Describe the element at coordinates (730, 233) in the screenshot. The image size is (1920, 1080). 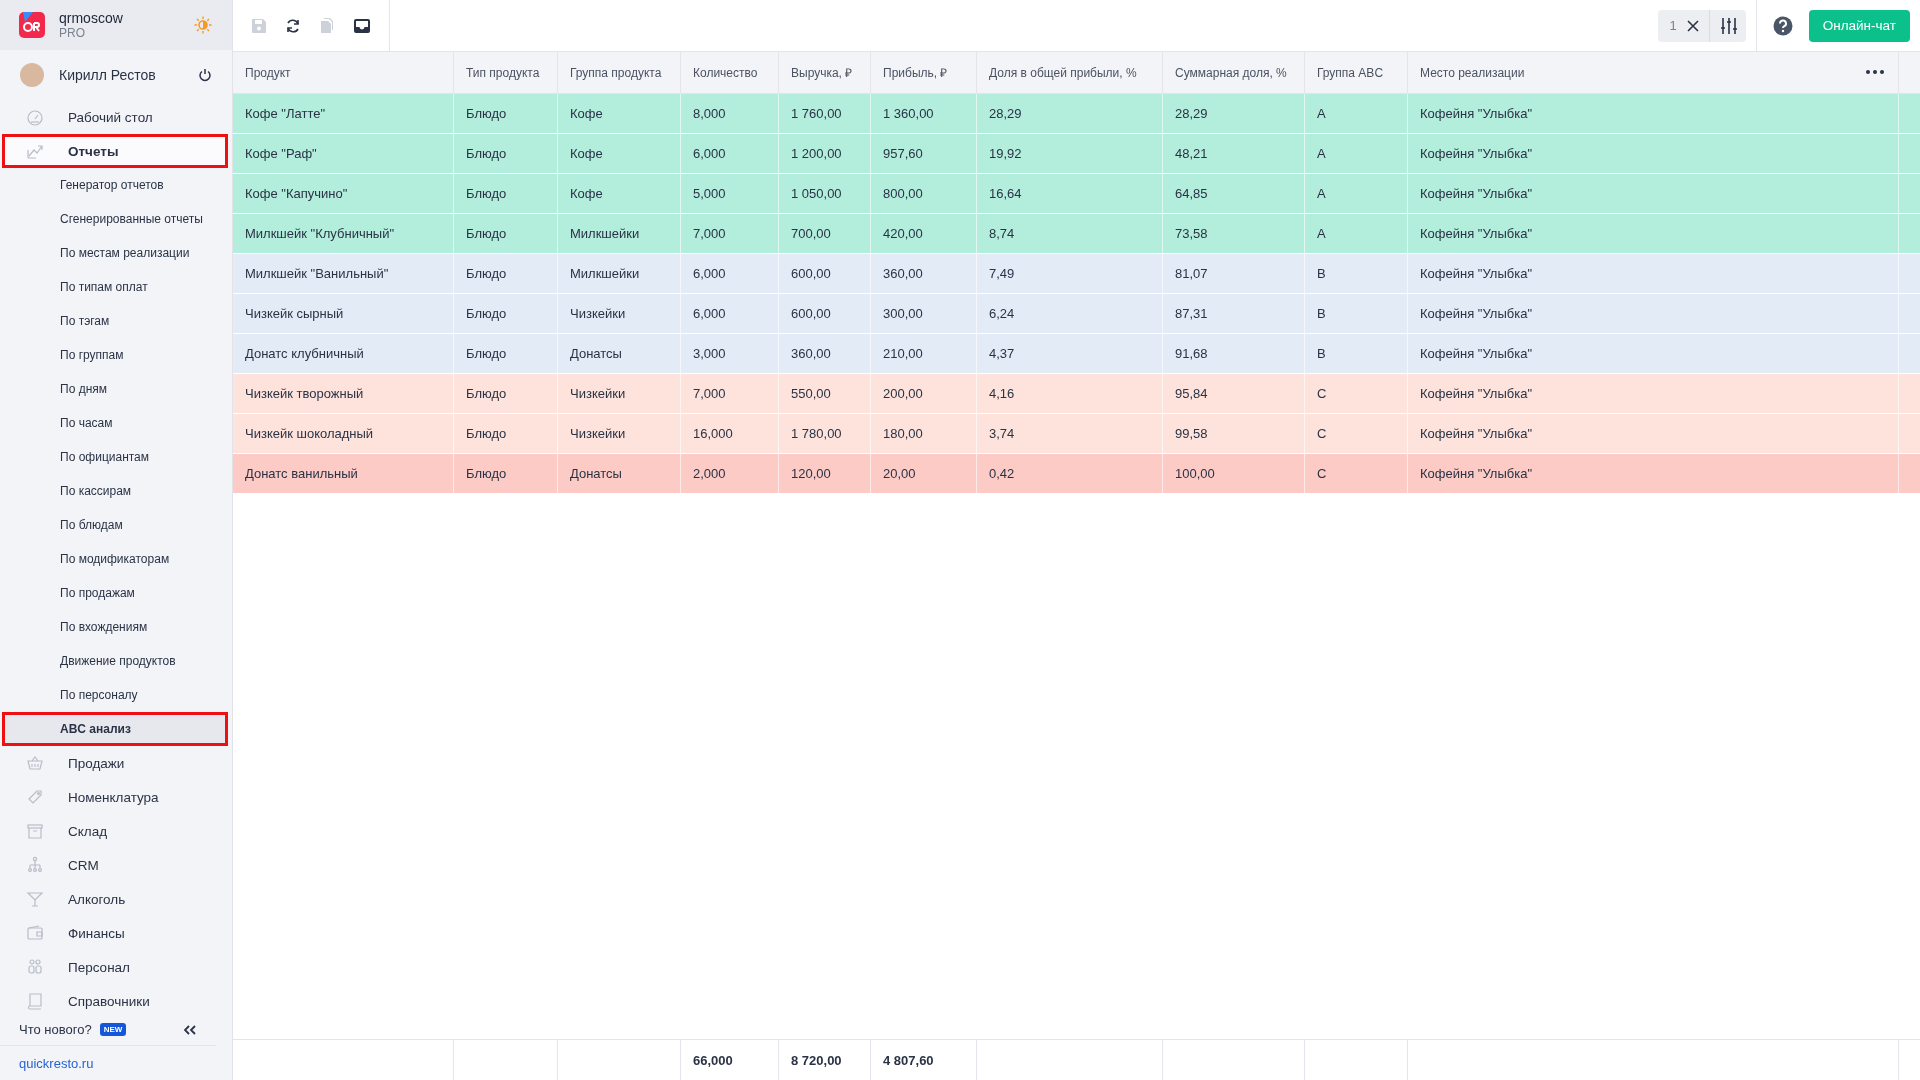
I see `table-cell: 7,000` at that location.